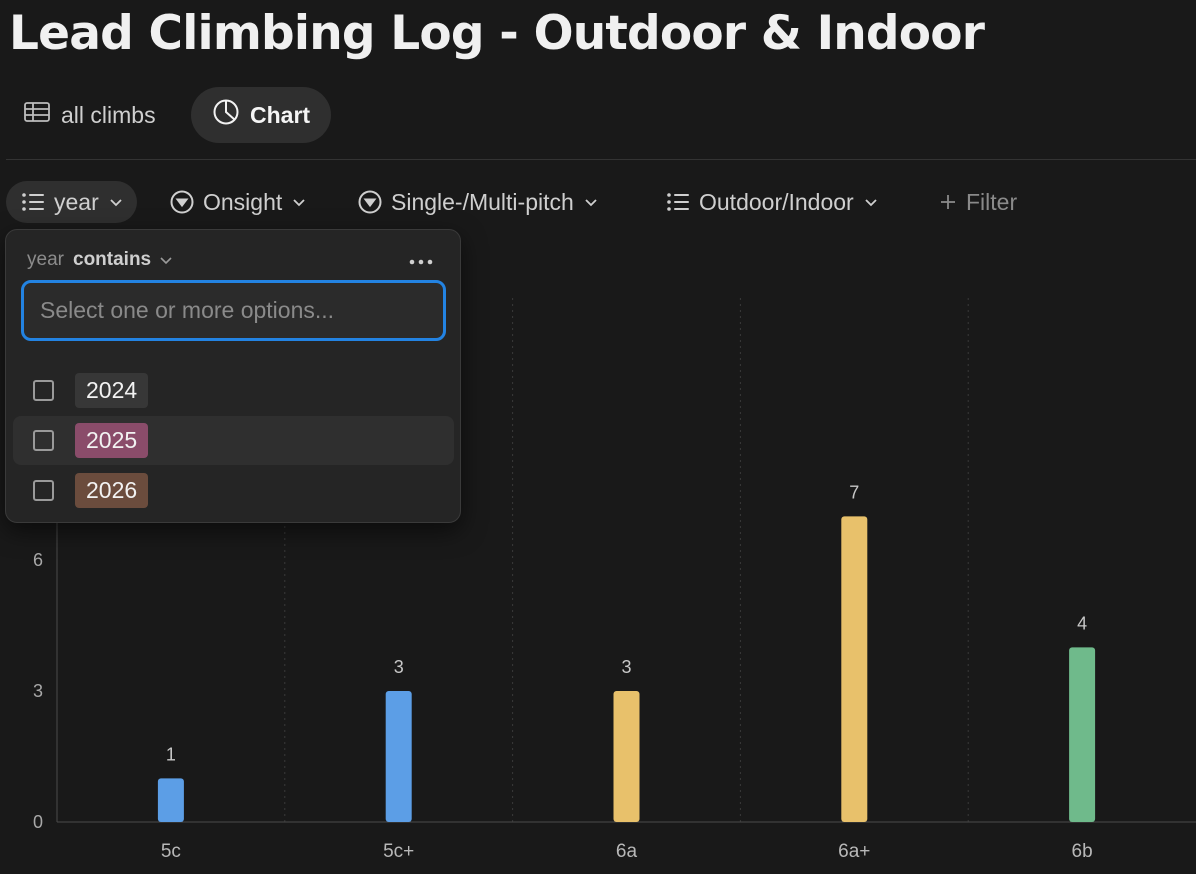 The width and height of the screenshot is (1196, 874). What do you see at coordinates (226, 115) in the screenshot?
I see `pie-chart-icon` at bounding box center [226, 115].